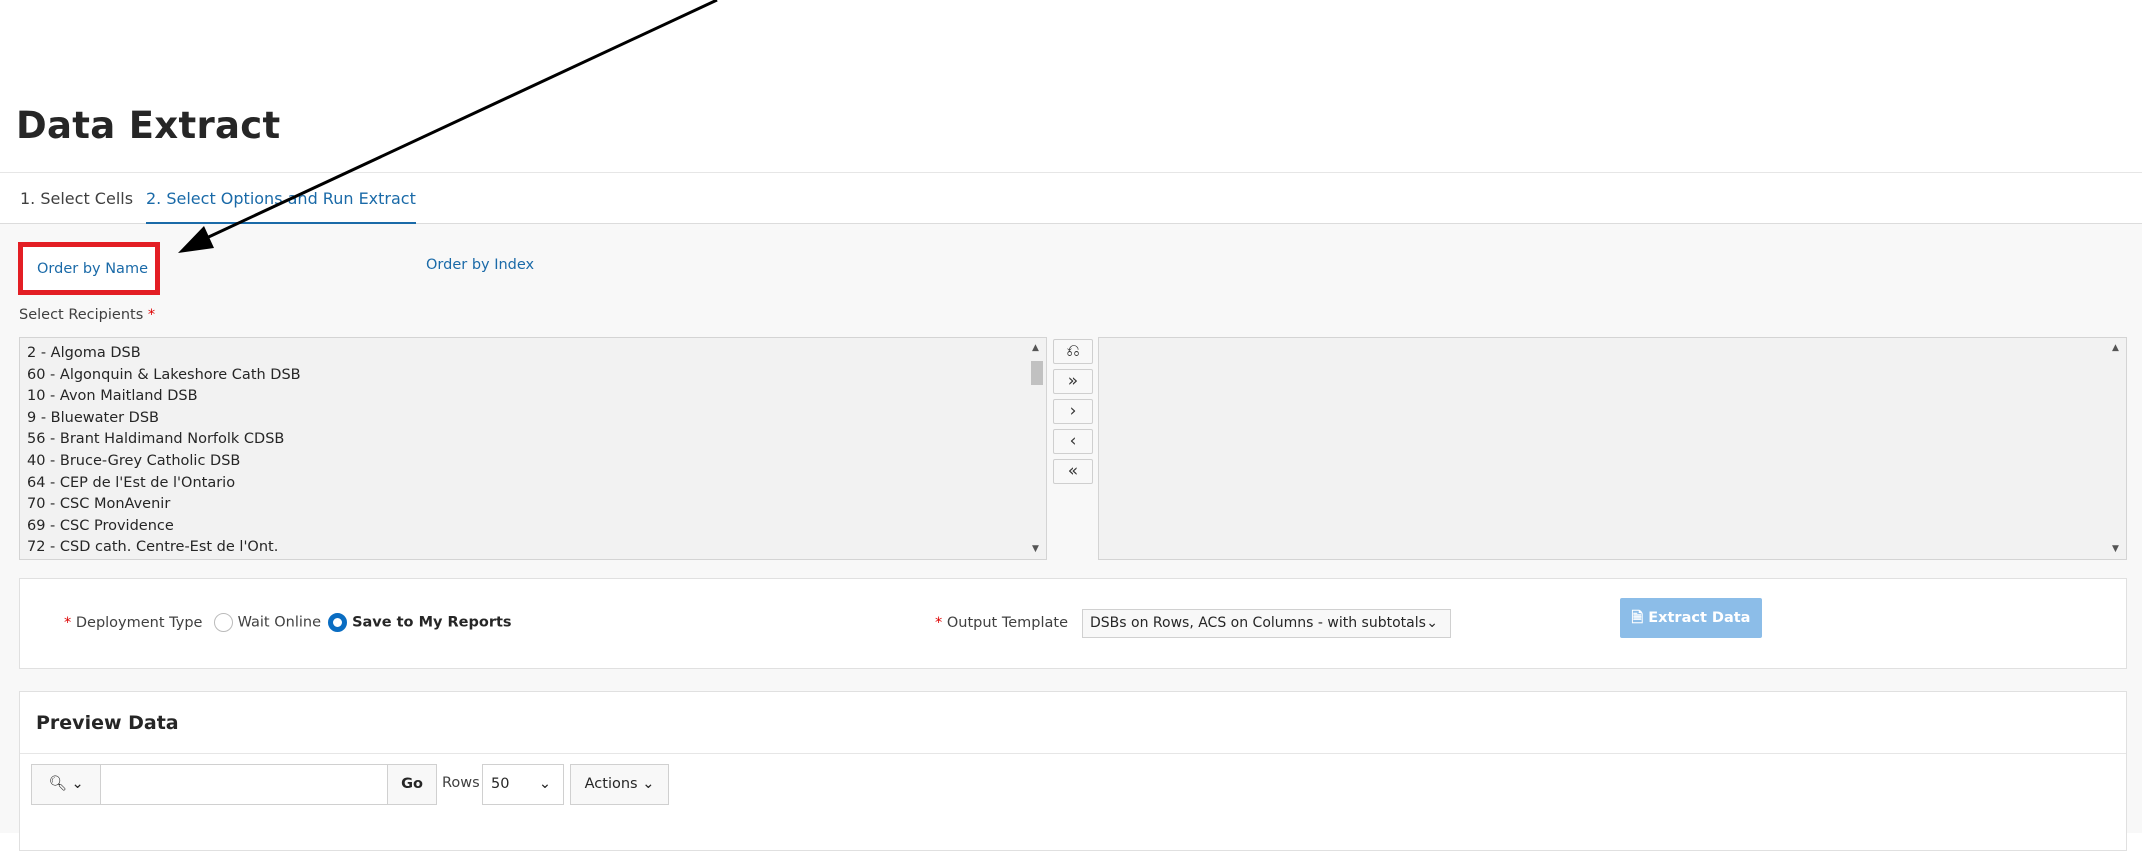  I want to click on list-item: 64 - CEP de l'Est de l'Ontario, so click(536, 484).